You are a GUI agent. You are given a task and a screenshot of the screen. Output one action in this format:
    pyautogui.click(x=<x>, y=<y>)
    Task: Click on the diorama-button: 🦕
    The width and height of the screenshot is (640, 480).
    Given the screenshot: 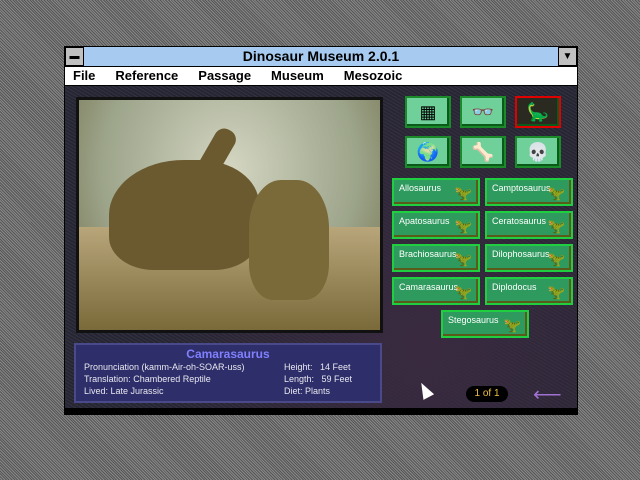 What is the action you would take?
    pyautogui.click(x=538, y=112)
    